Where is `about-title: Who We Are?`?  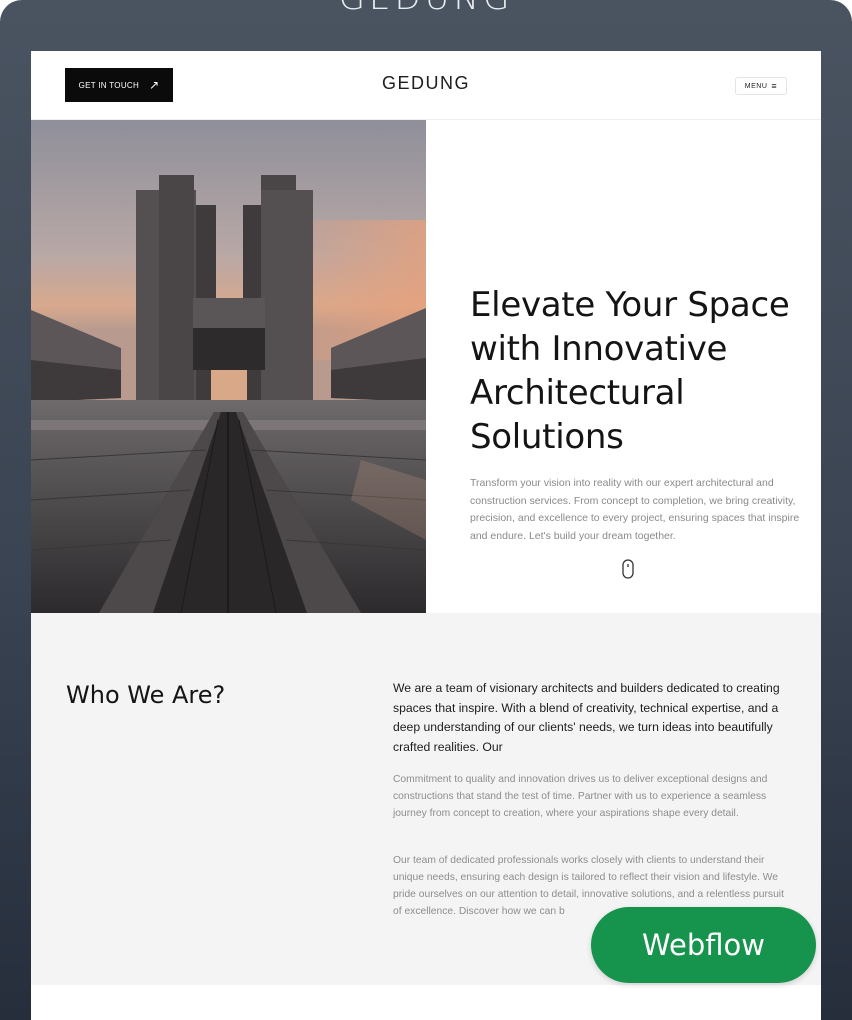 about-title: Who We Are? is located at coordinates (146, 695).